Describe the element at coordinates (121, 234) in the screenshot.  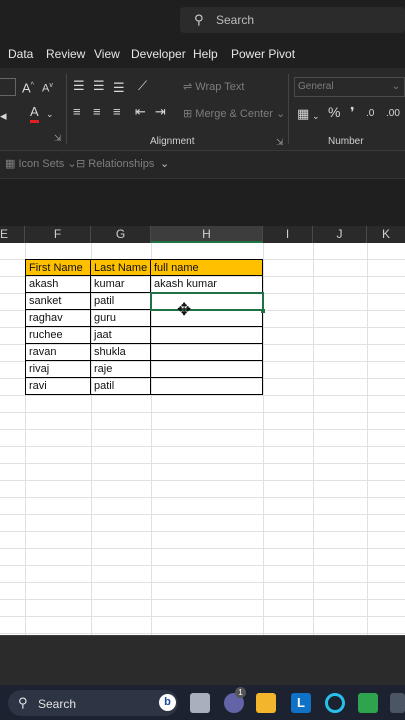
I see `column-header-g: G` at that location.